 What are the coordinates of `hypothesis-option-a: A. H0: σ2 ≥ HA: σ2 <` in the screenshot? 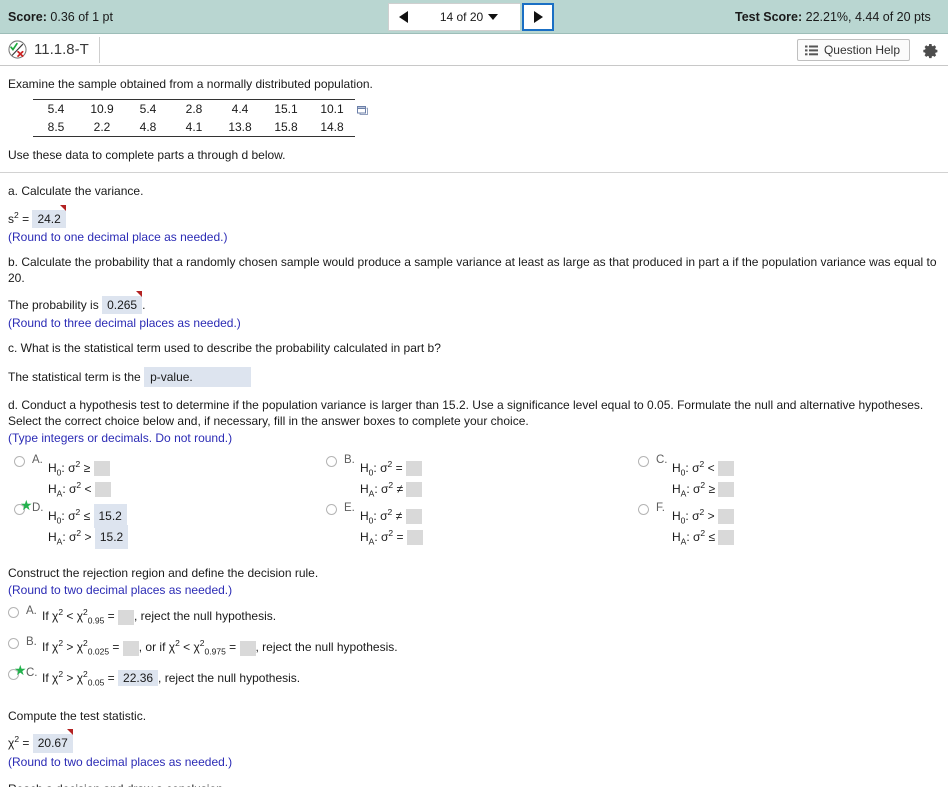 It's located at (164, 477).